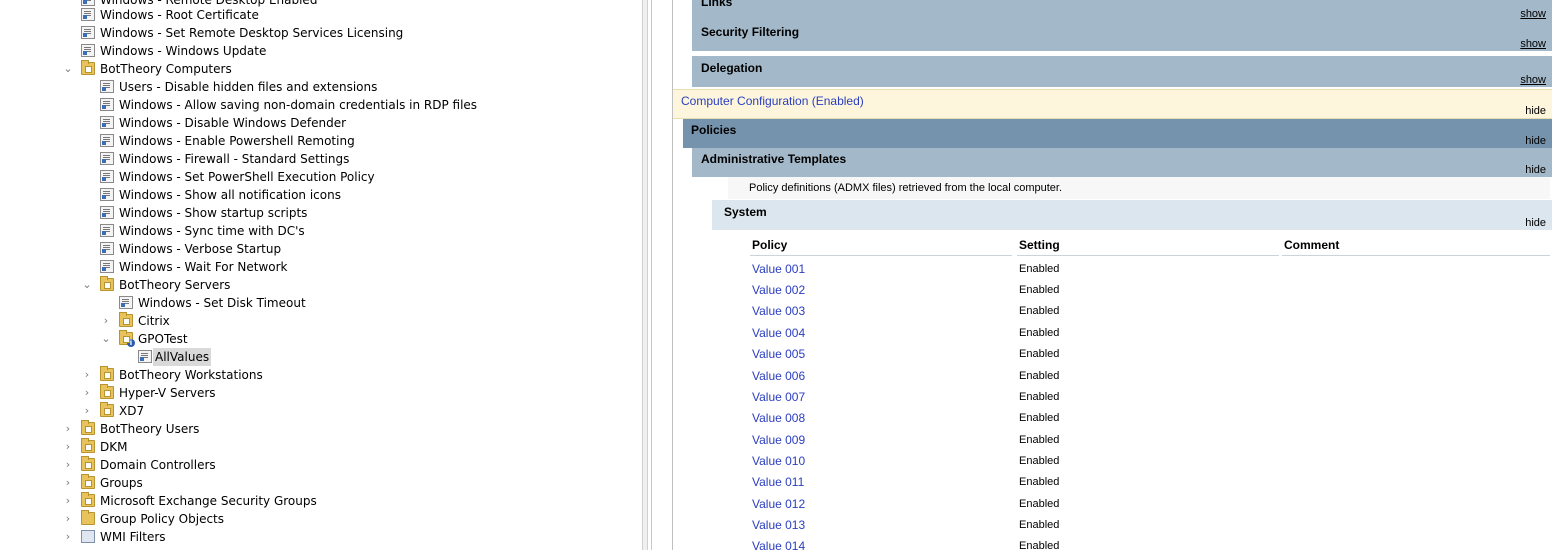 This screenshot has height=550, width=1558. I want to click on policy-link: Value 001, so click(778, 269).